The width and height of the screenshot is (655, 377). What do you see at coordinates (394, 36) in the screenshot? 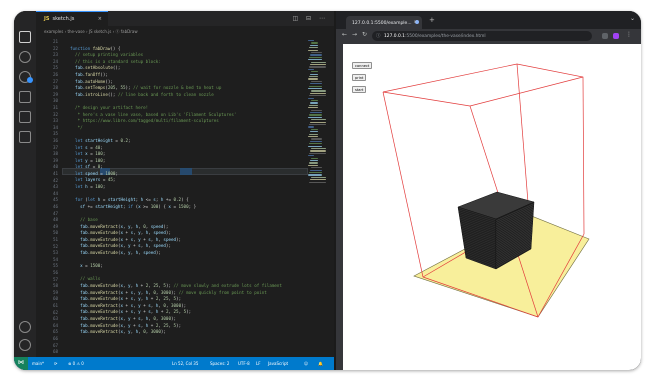
I see `url-host: 127.0.0.1` at bounding box center [394, 36].